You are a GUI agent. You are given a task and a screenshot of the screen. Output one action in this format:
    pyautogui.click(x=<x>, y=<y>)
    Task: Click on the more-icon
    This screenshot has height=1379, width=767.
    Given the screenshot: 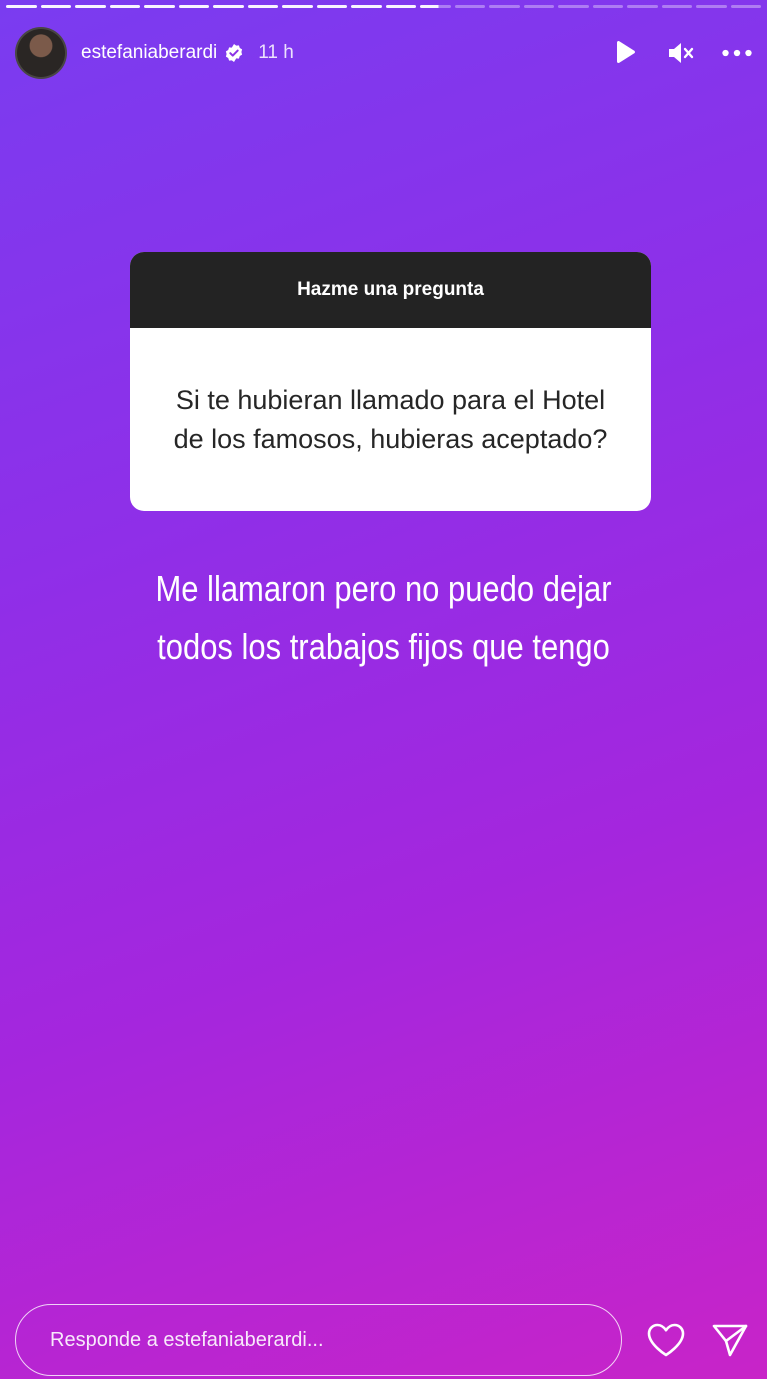 What is the action you would take?
    pyautogui.click(x=737, y=53)
    